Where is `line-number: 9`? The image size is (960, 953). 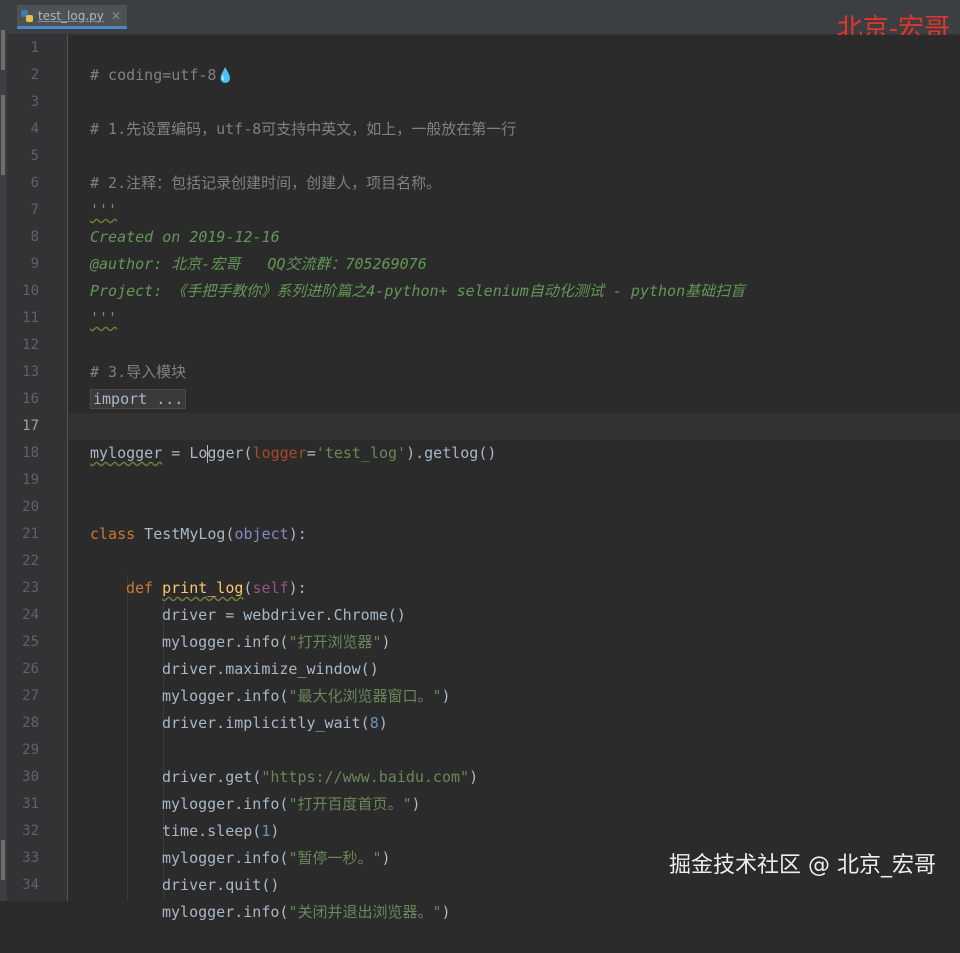
line-number: 9 is located at coordinates (34, 264).